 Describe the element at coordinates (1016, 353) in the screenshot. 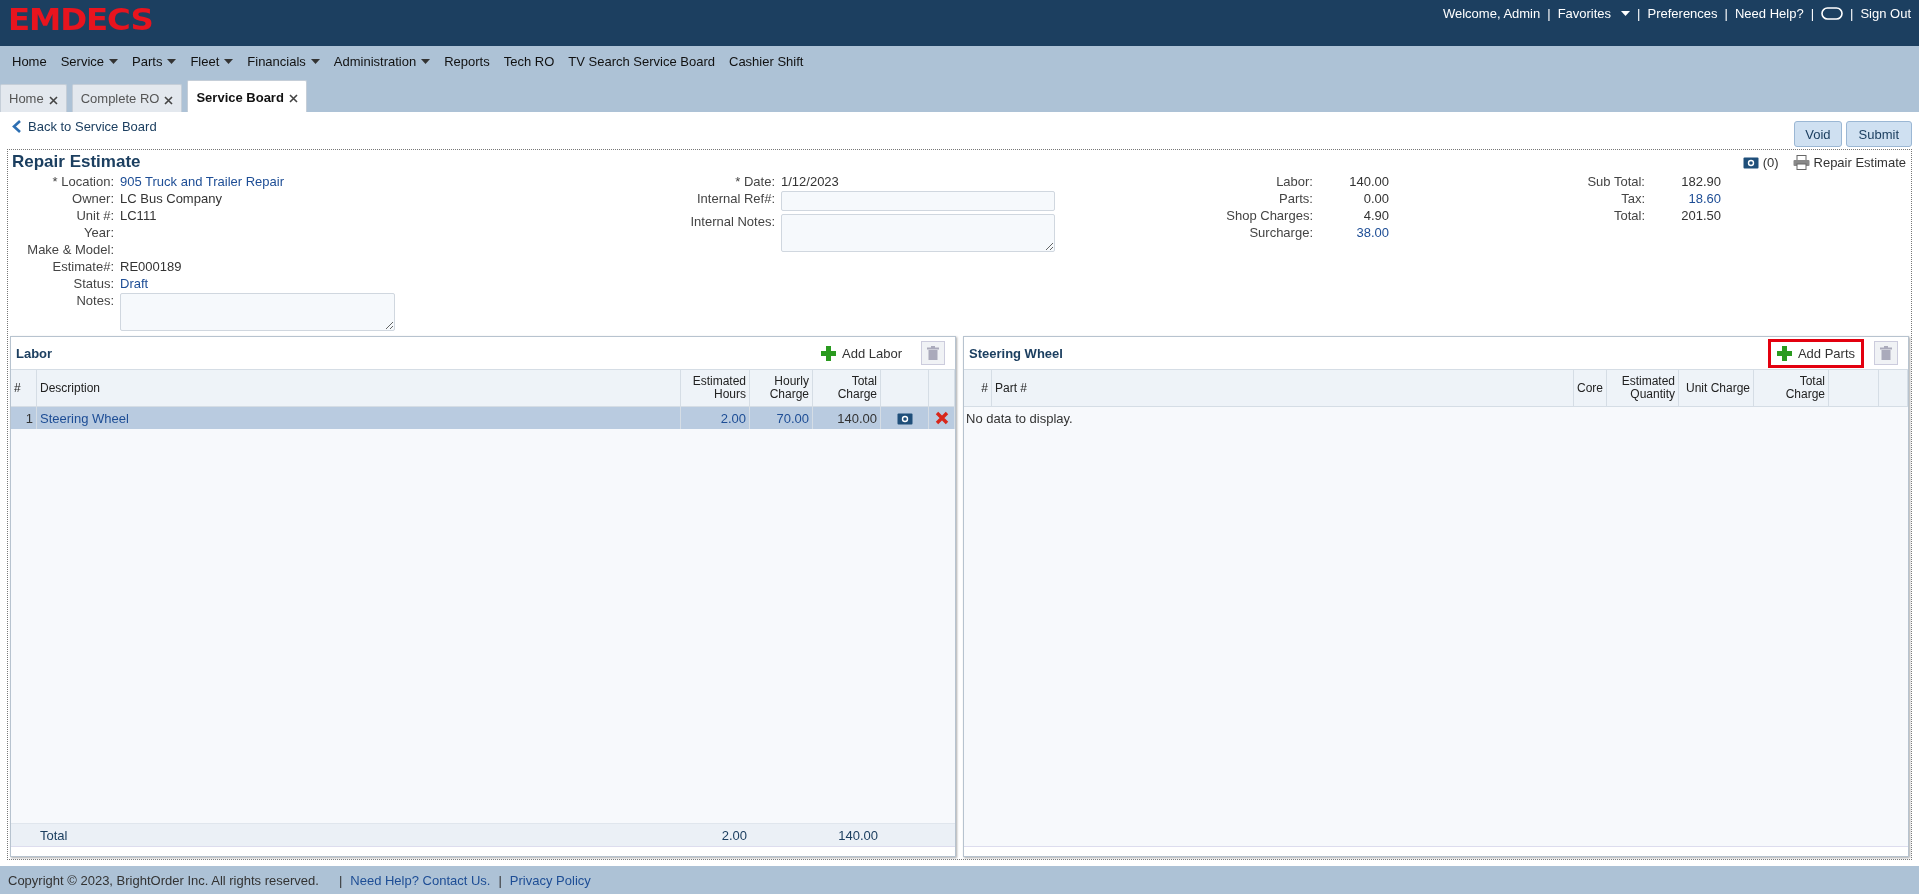

I see `panel-title: Steering Wheel` at that location.